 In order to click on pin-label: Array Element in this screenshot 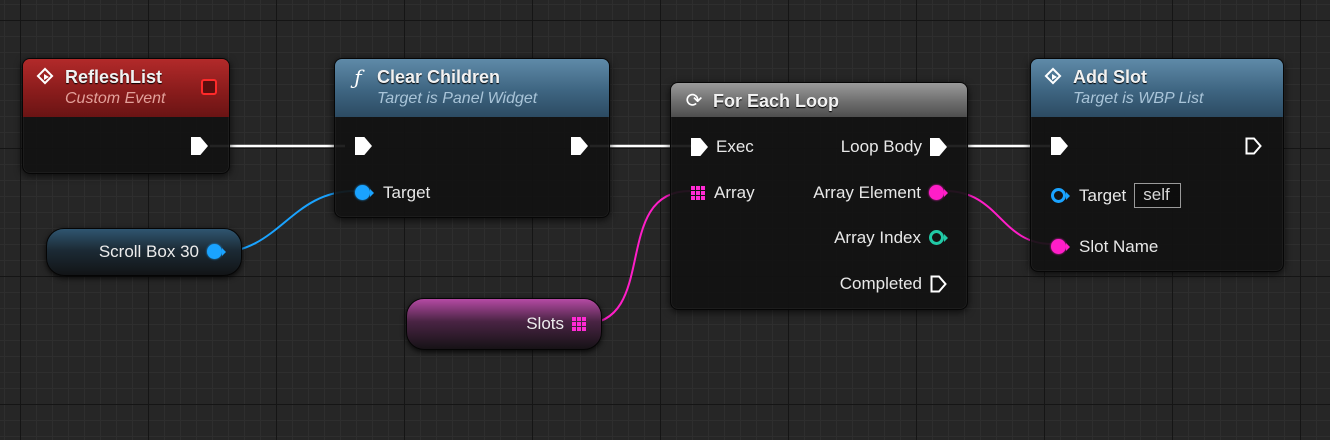, I will do `click(867, 192)`.